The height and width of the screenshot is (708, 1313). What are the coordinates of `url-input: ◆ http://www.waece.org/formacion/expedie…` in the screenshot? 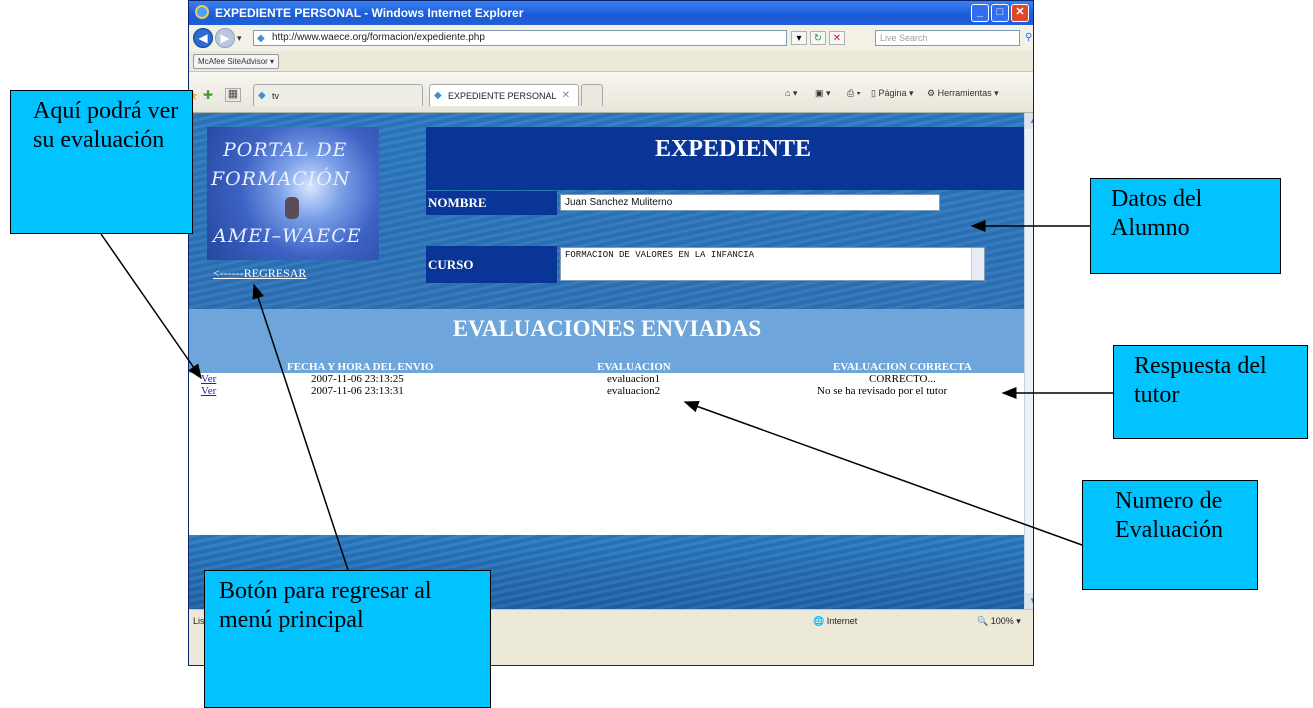 It's located at (520, 38).